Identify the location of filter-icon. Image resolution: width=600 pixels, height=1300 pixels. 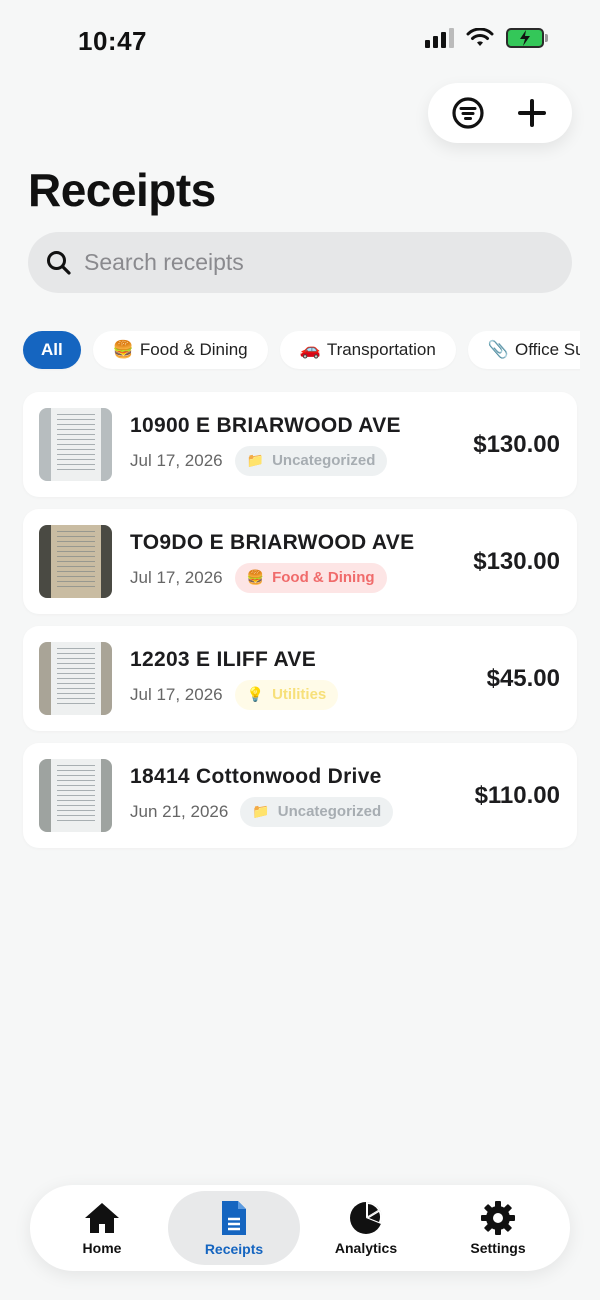
(468, 113).